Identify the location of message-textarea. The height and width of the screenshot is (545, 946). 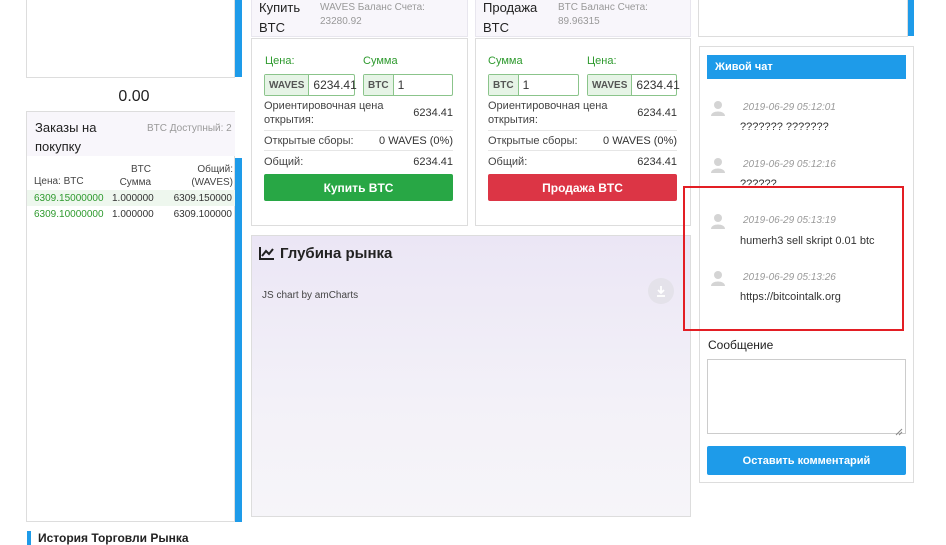
(806, 397).